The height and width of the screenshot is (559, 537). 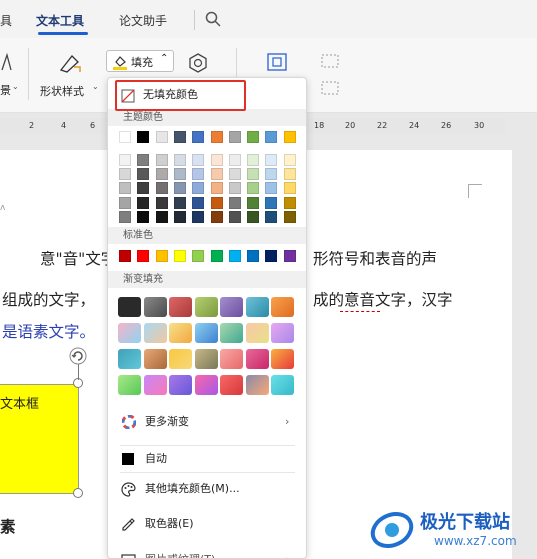 What do you see at coordinates (62, 91) in the screenshot?
I see `shape-style-button: 形状样式` at bounding box center [62, 91].